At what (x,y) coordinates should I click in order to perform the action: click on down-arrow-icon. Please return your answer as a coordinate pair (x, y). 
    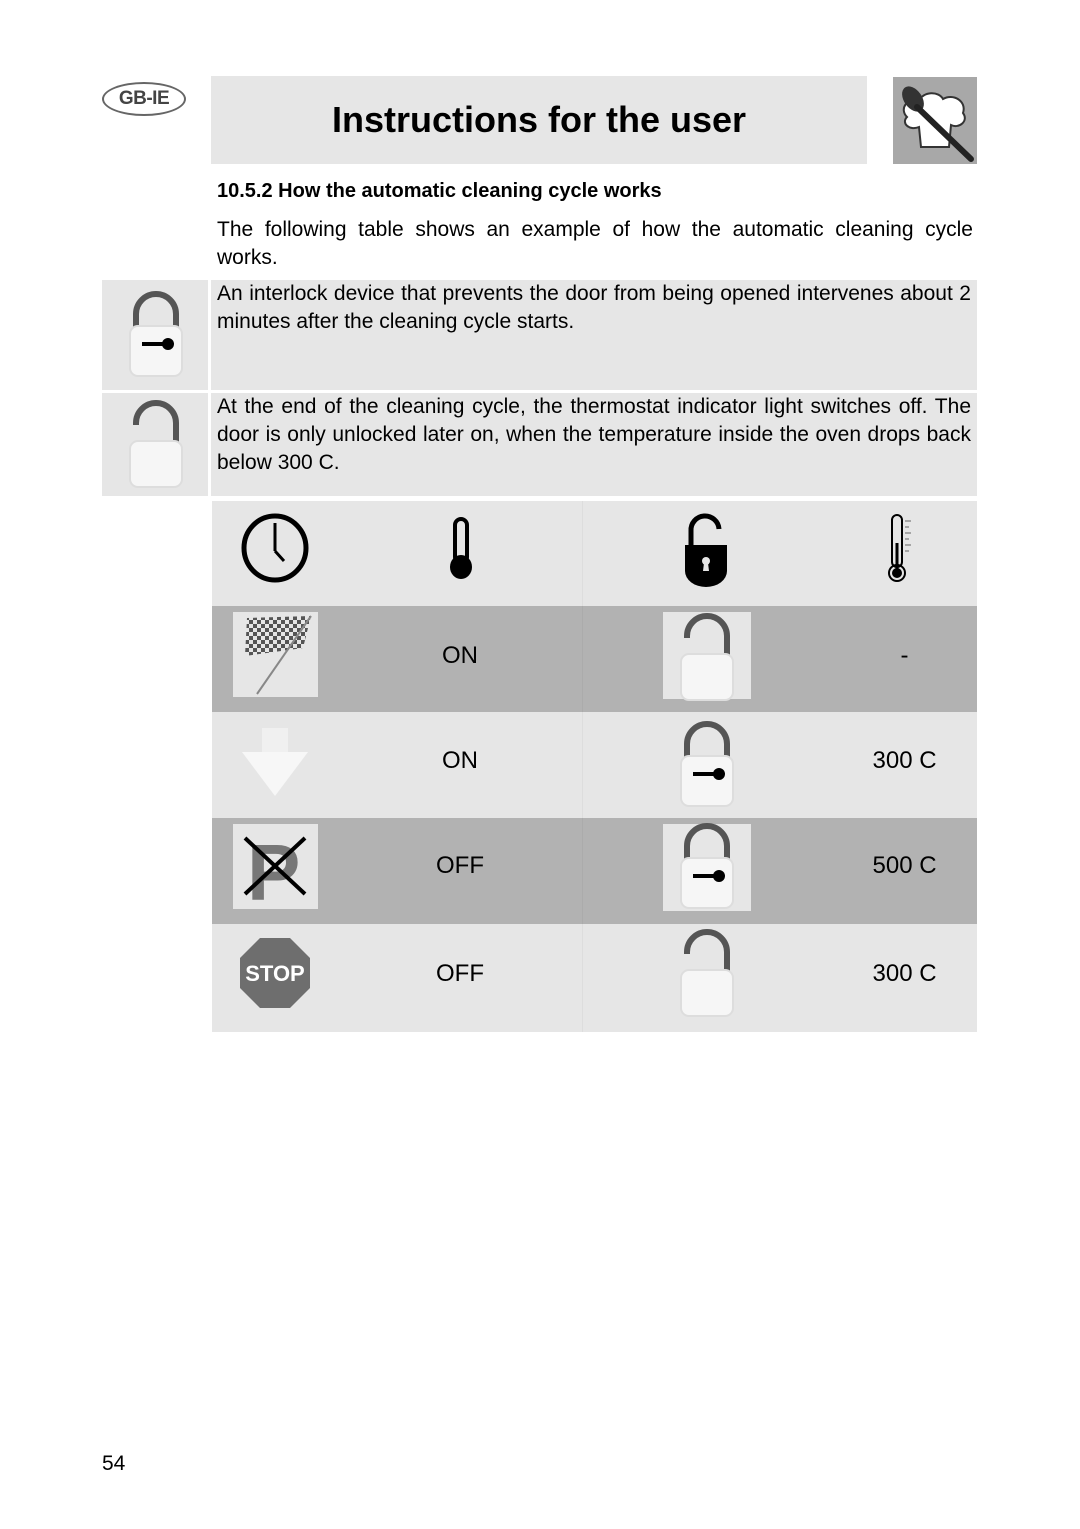
    Looking at the image, I should click on (275, 762).